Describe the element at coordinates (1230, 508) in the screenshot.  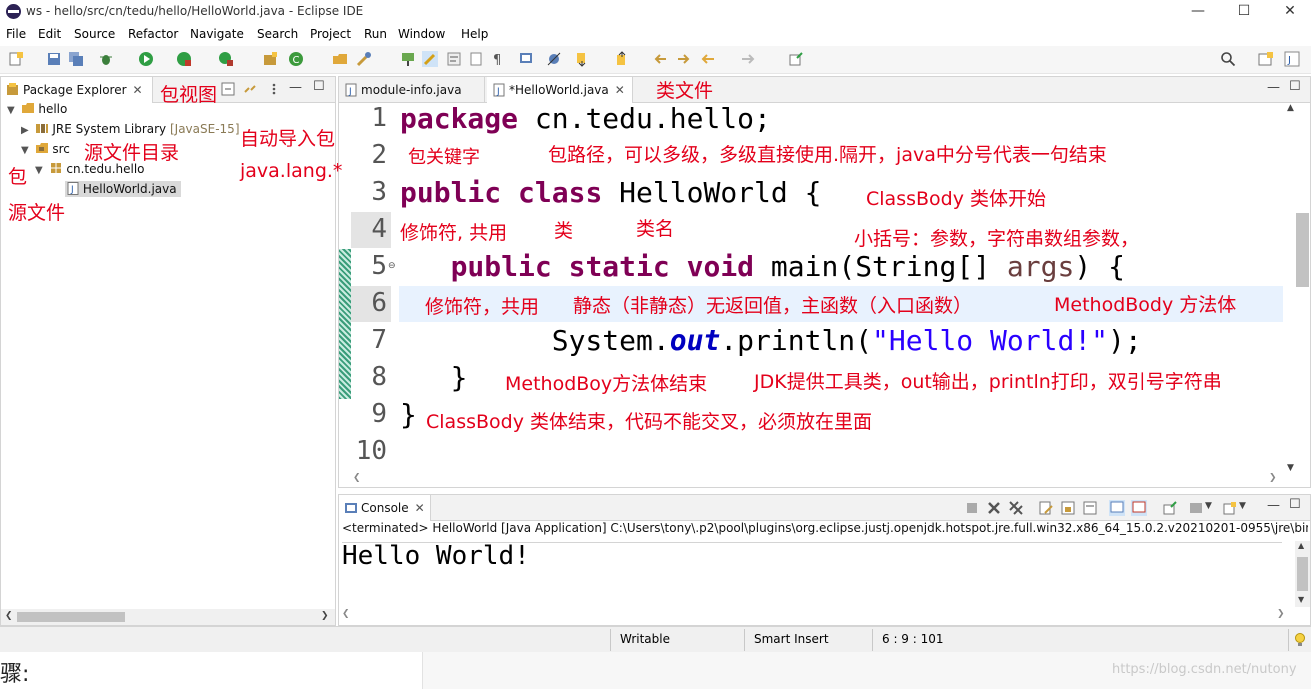
I see `open-console-icon` at that location.